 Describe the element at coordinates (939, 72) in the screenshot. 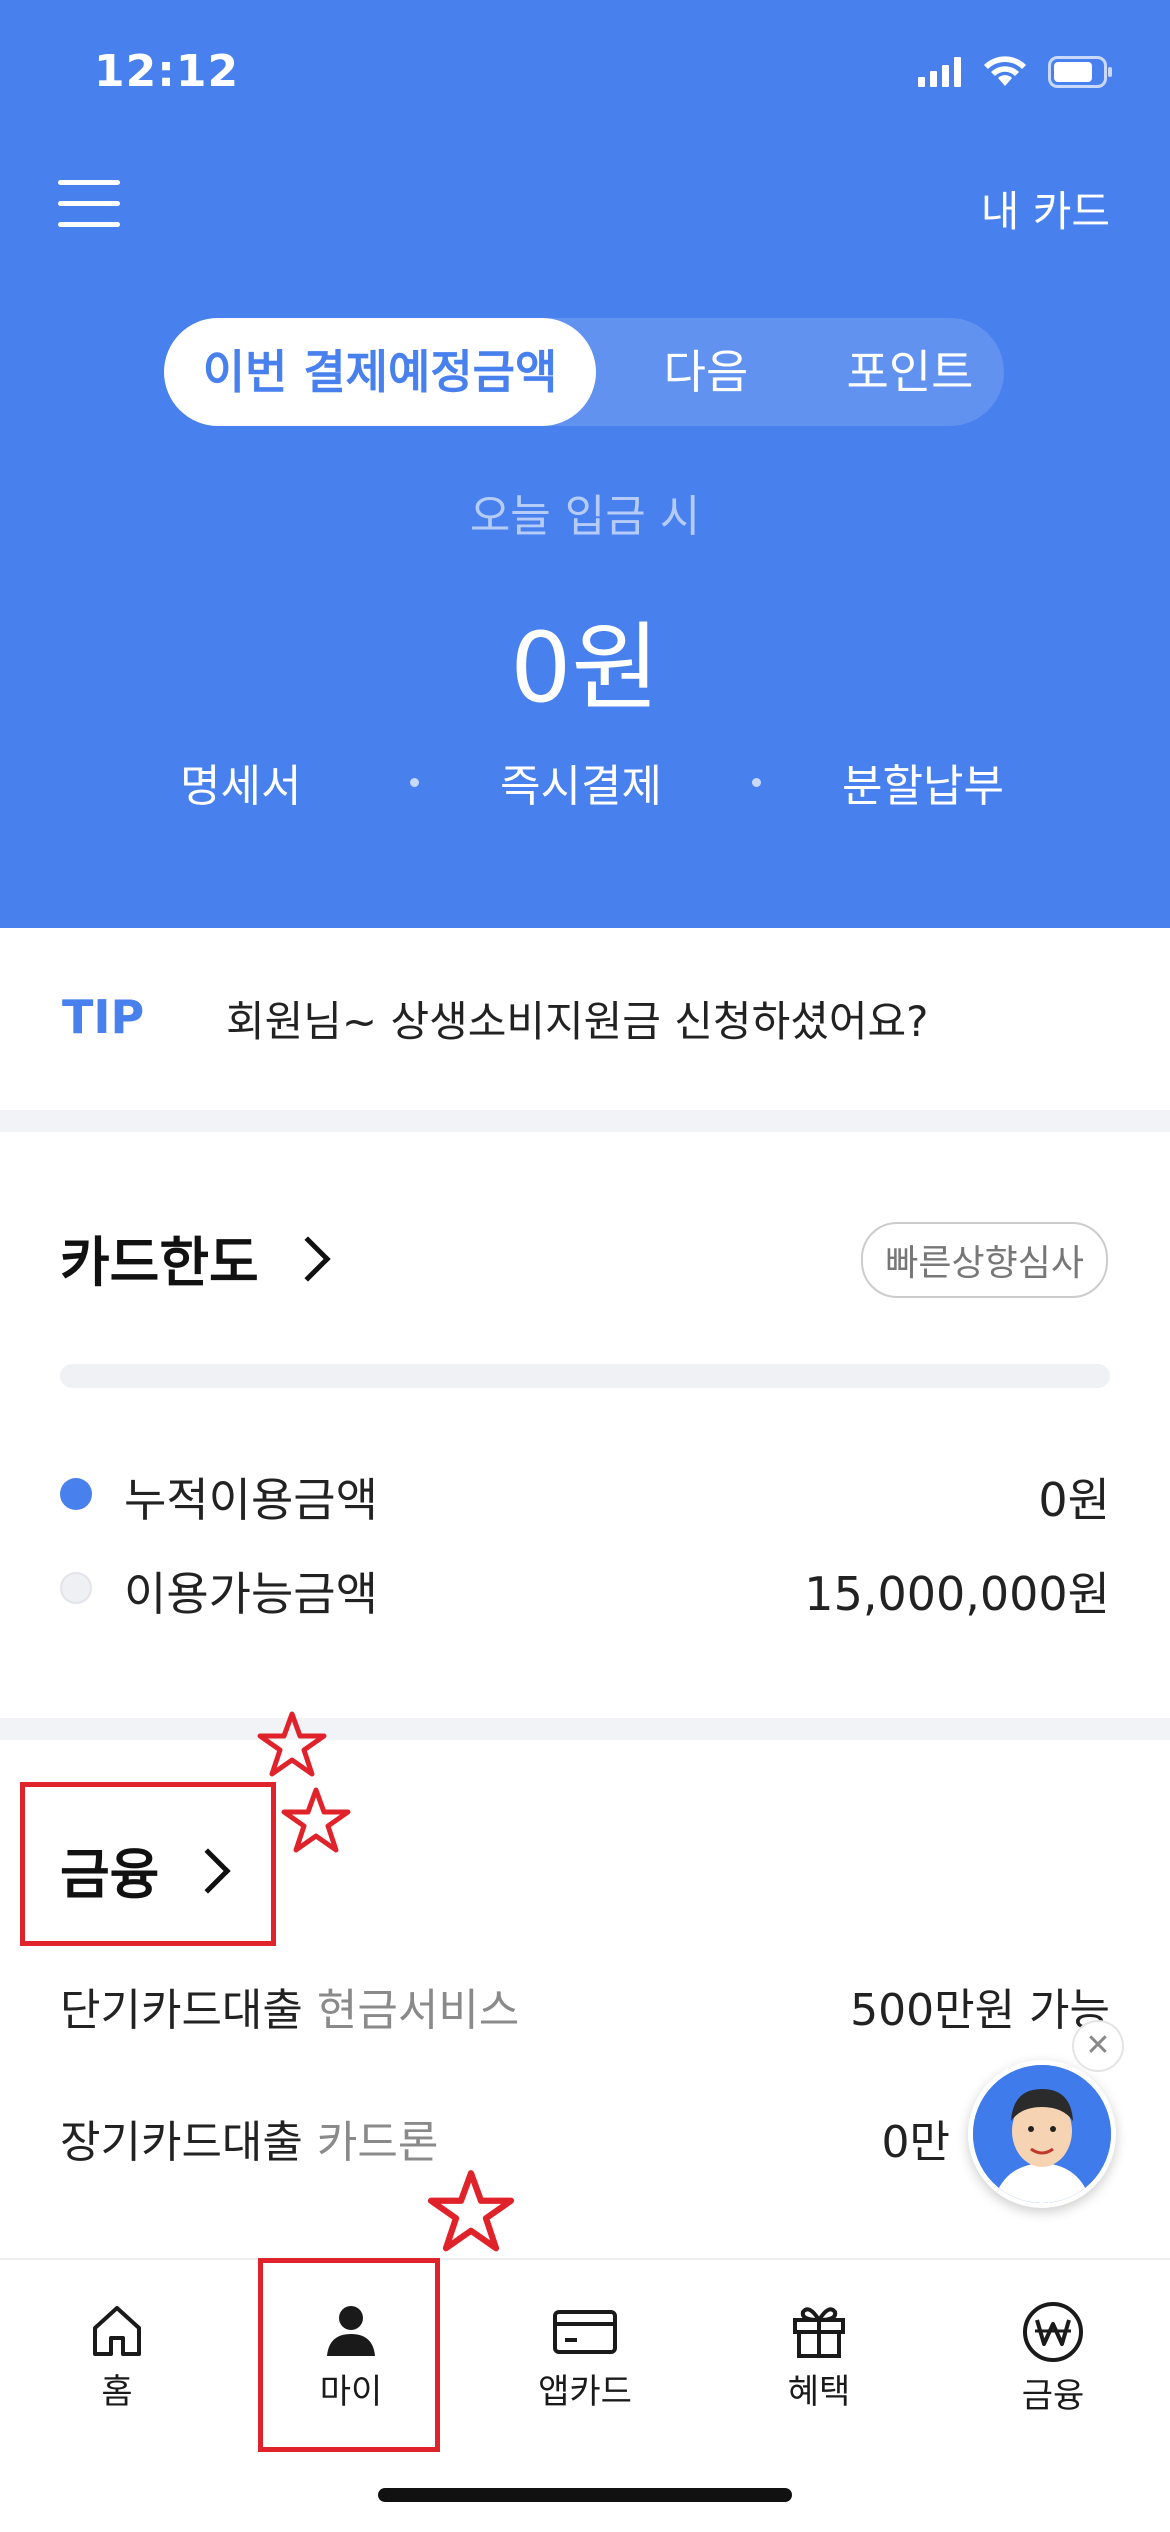

I see `signal-icon` at that location.